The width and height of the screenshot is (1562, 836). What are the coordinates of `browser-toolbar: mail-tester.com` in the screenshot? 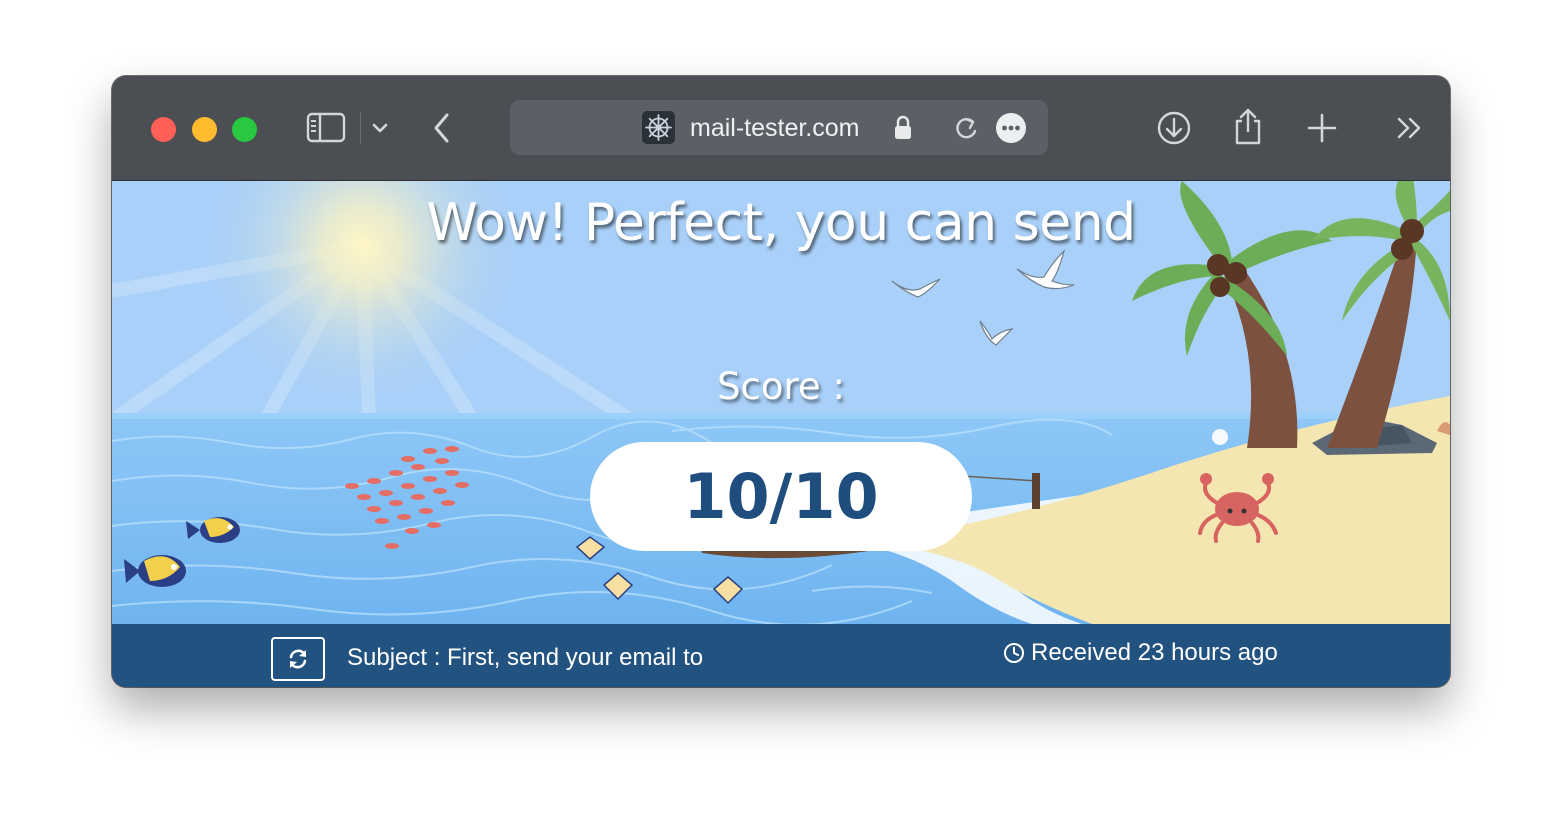 It's located at (781, 128).